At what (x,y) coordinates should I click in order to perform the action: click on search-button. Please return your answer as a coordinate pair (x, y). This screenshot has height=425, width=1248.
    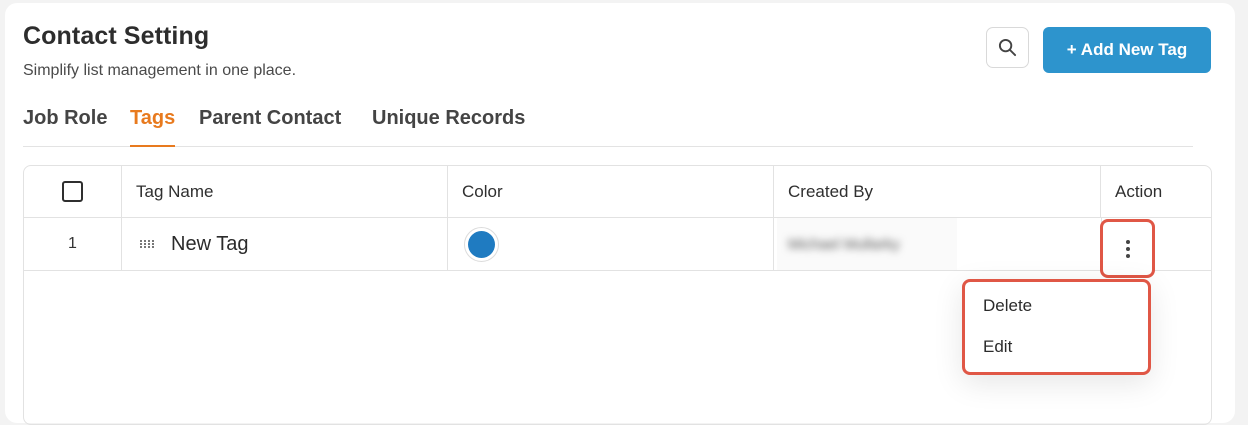
    Looking at the image, I should click on (1007, 47).